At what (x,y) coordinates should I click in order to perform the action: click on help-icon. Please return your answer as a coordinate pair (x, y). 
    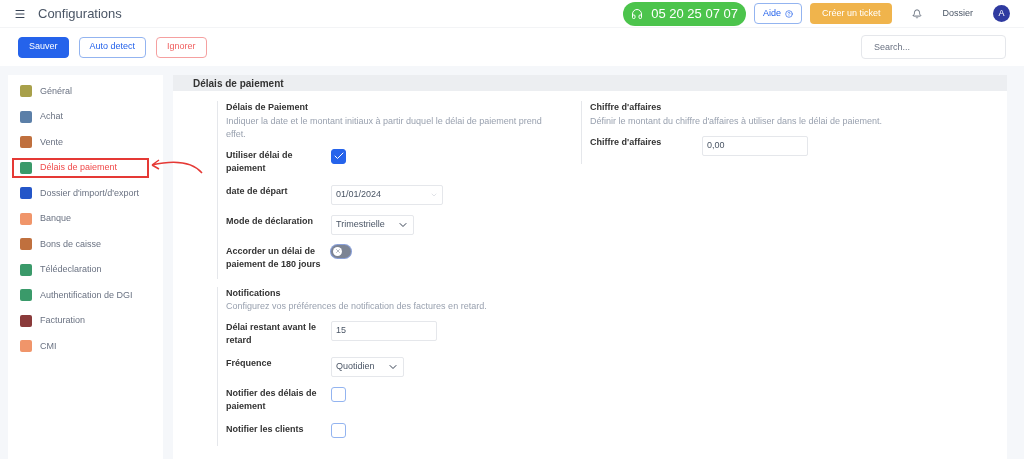
    Looking at the image, I should click on (788, 13).